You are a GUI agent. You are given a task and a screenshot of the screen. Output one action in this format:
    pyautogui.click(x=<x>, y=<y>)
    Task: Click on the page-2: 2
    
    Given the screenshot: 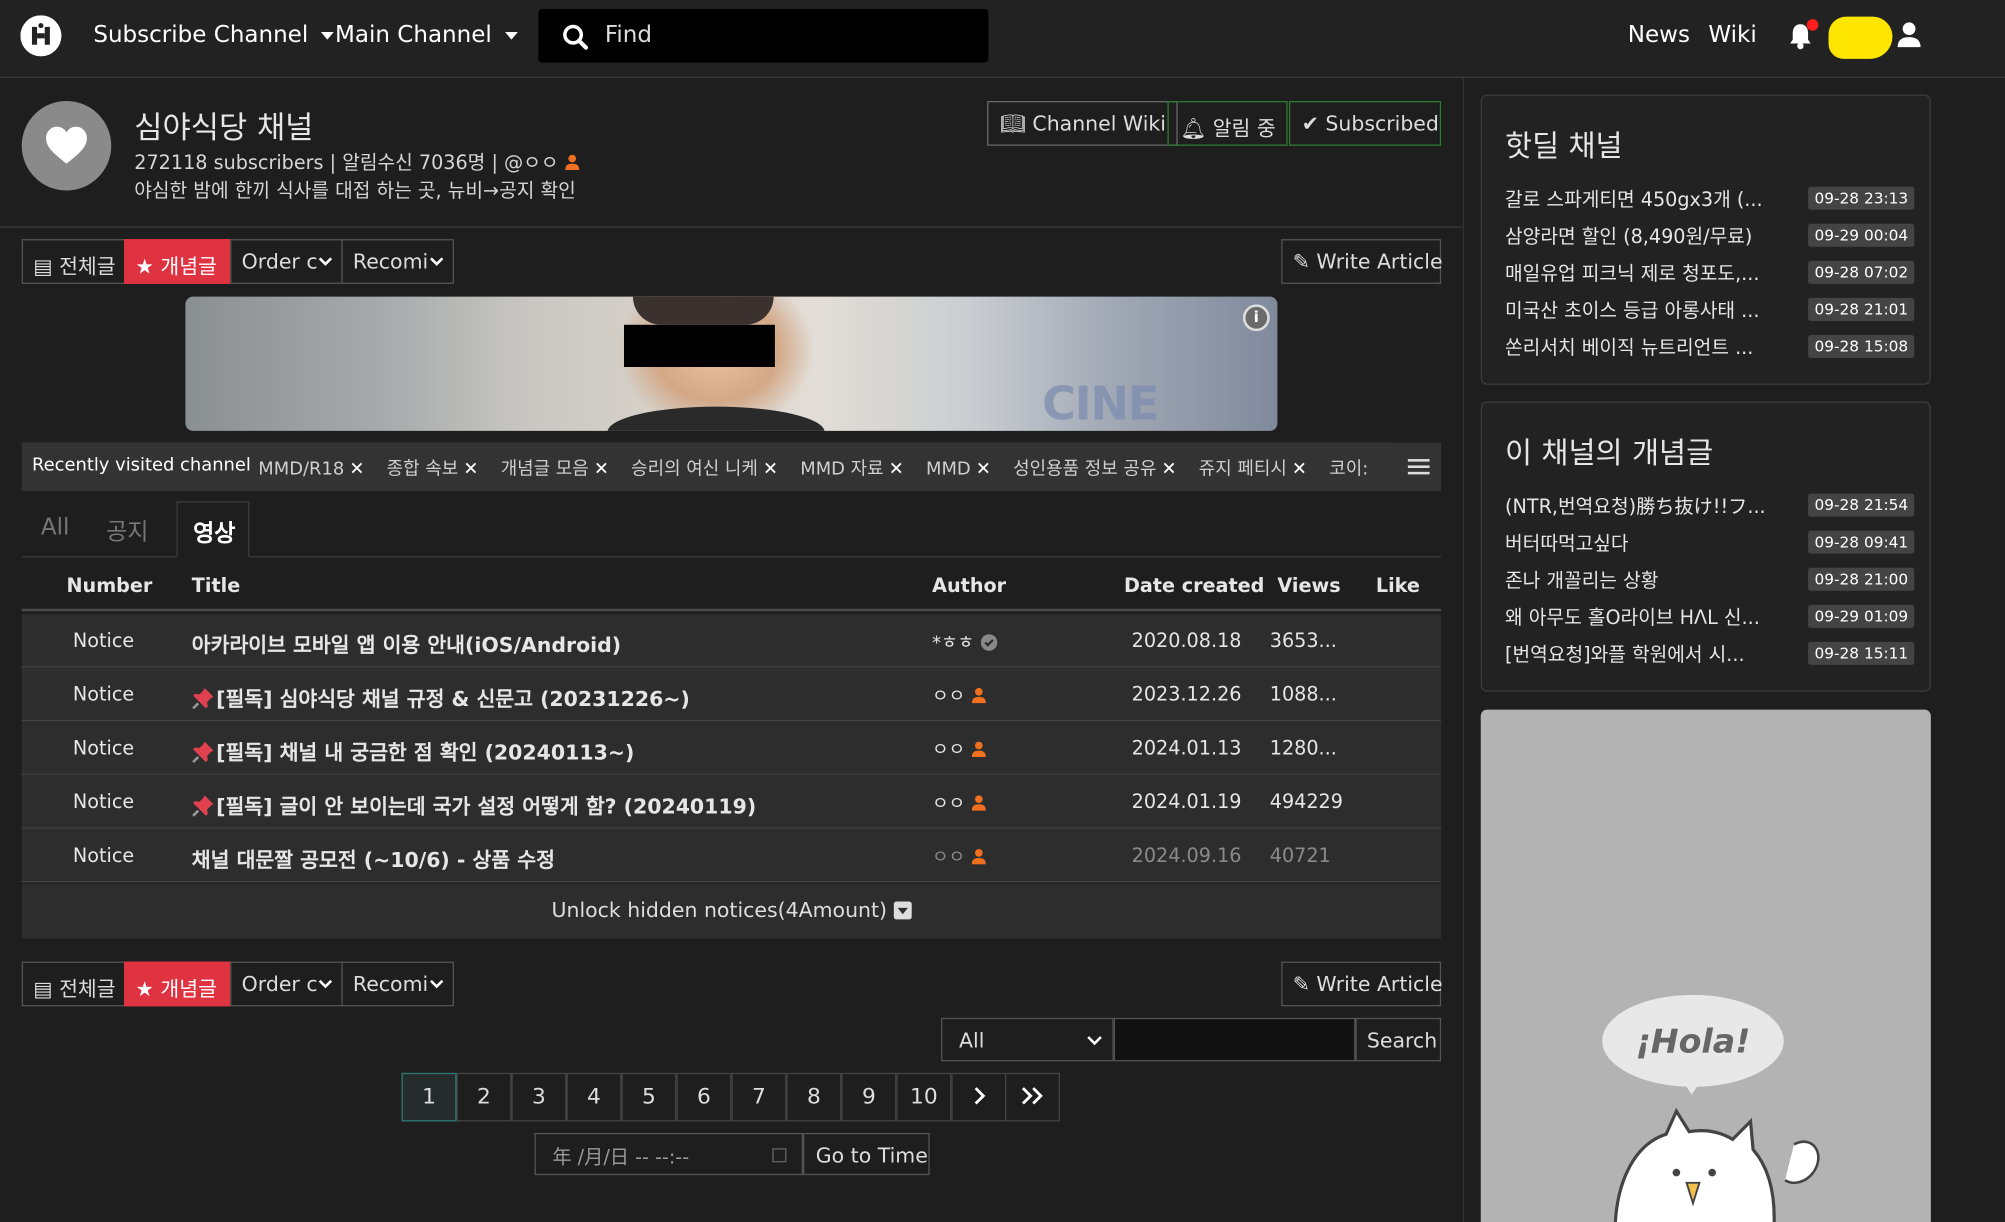 What is the action you would take?
    pyautogui.click(x=484, y=1097)
    